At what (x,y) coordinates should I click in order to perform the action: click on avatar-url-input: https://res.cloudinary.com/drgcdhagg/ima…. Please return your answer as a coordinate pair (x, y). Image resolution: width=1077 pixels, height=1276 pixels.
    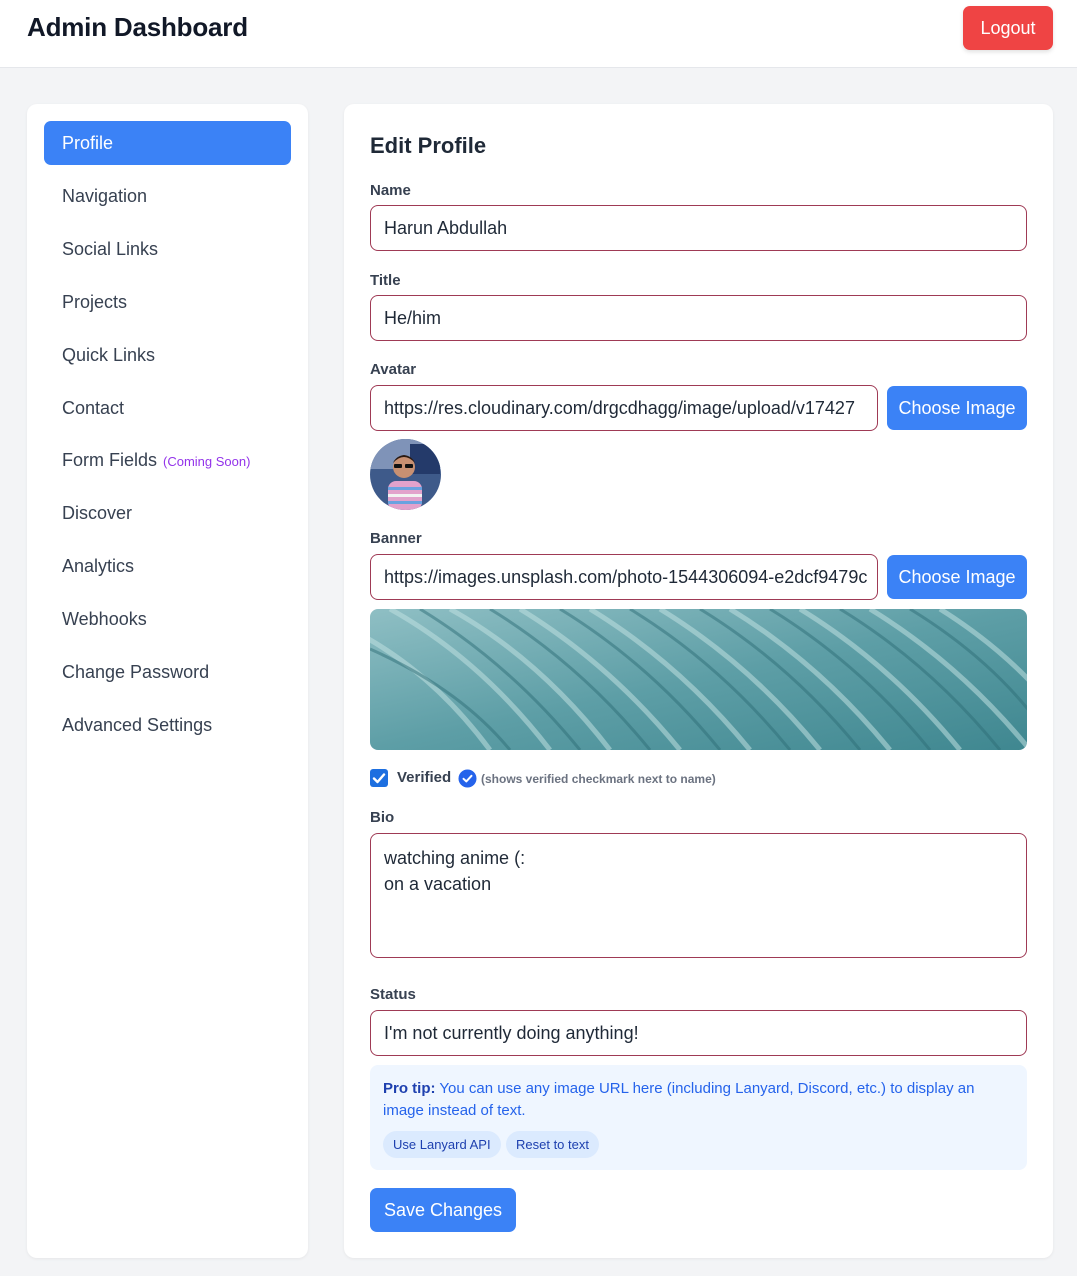
    Looking at the image, I should click on (624, 408).